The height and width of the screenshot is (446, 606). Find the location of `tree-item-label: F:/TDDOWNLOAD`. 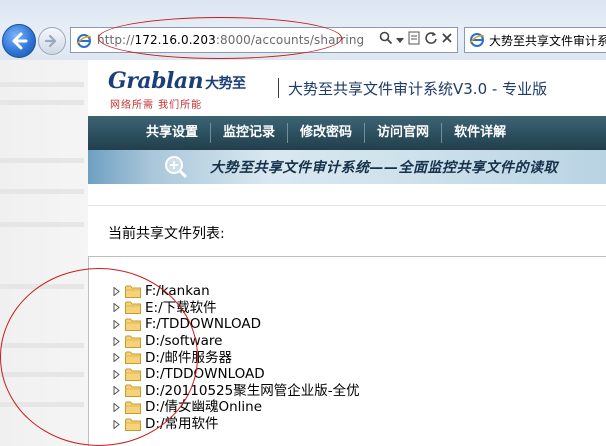

tree-item-label: F:/TDDOWNLOAD is located at coordinates (203, 324).